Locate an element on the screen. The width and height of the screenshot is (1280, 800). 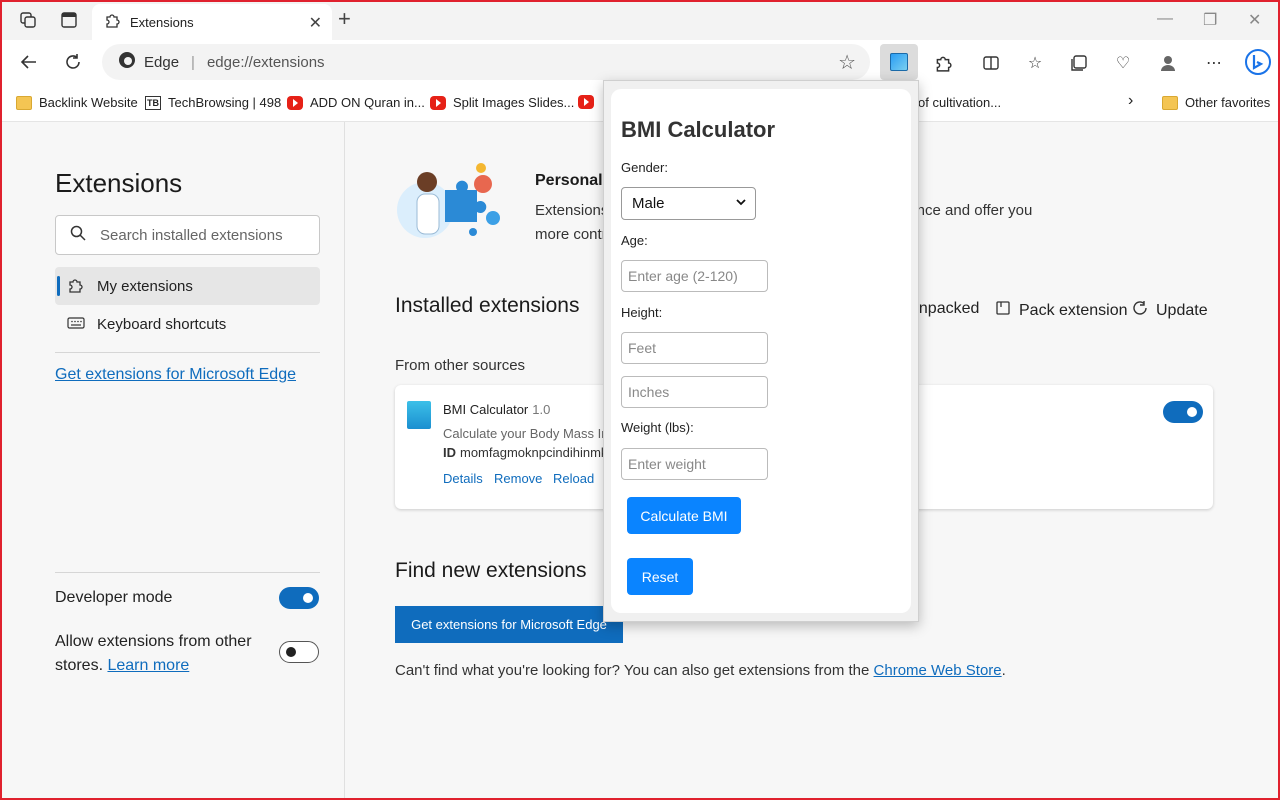
pack-icon is located at coordinates (1003, 310).